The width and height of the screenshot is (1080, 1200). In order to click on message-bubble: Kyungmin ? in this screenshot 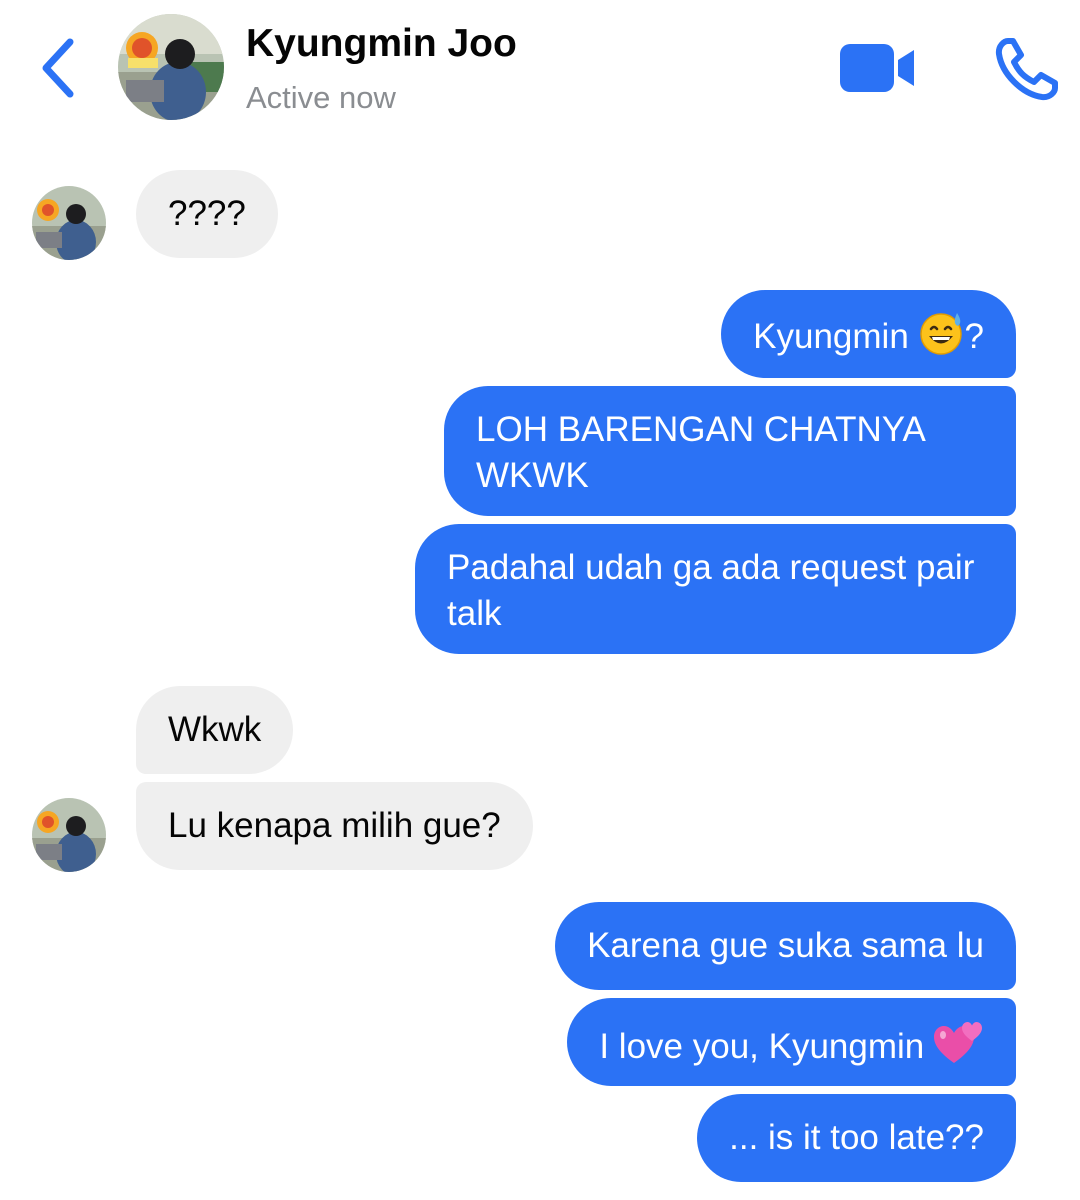, I will do `click(868, 334)`.